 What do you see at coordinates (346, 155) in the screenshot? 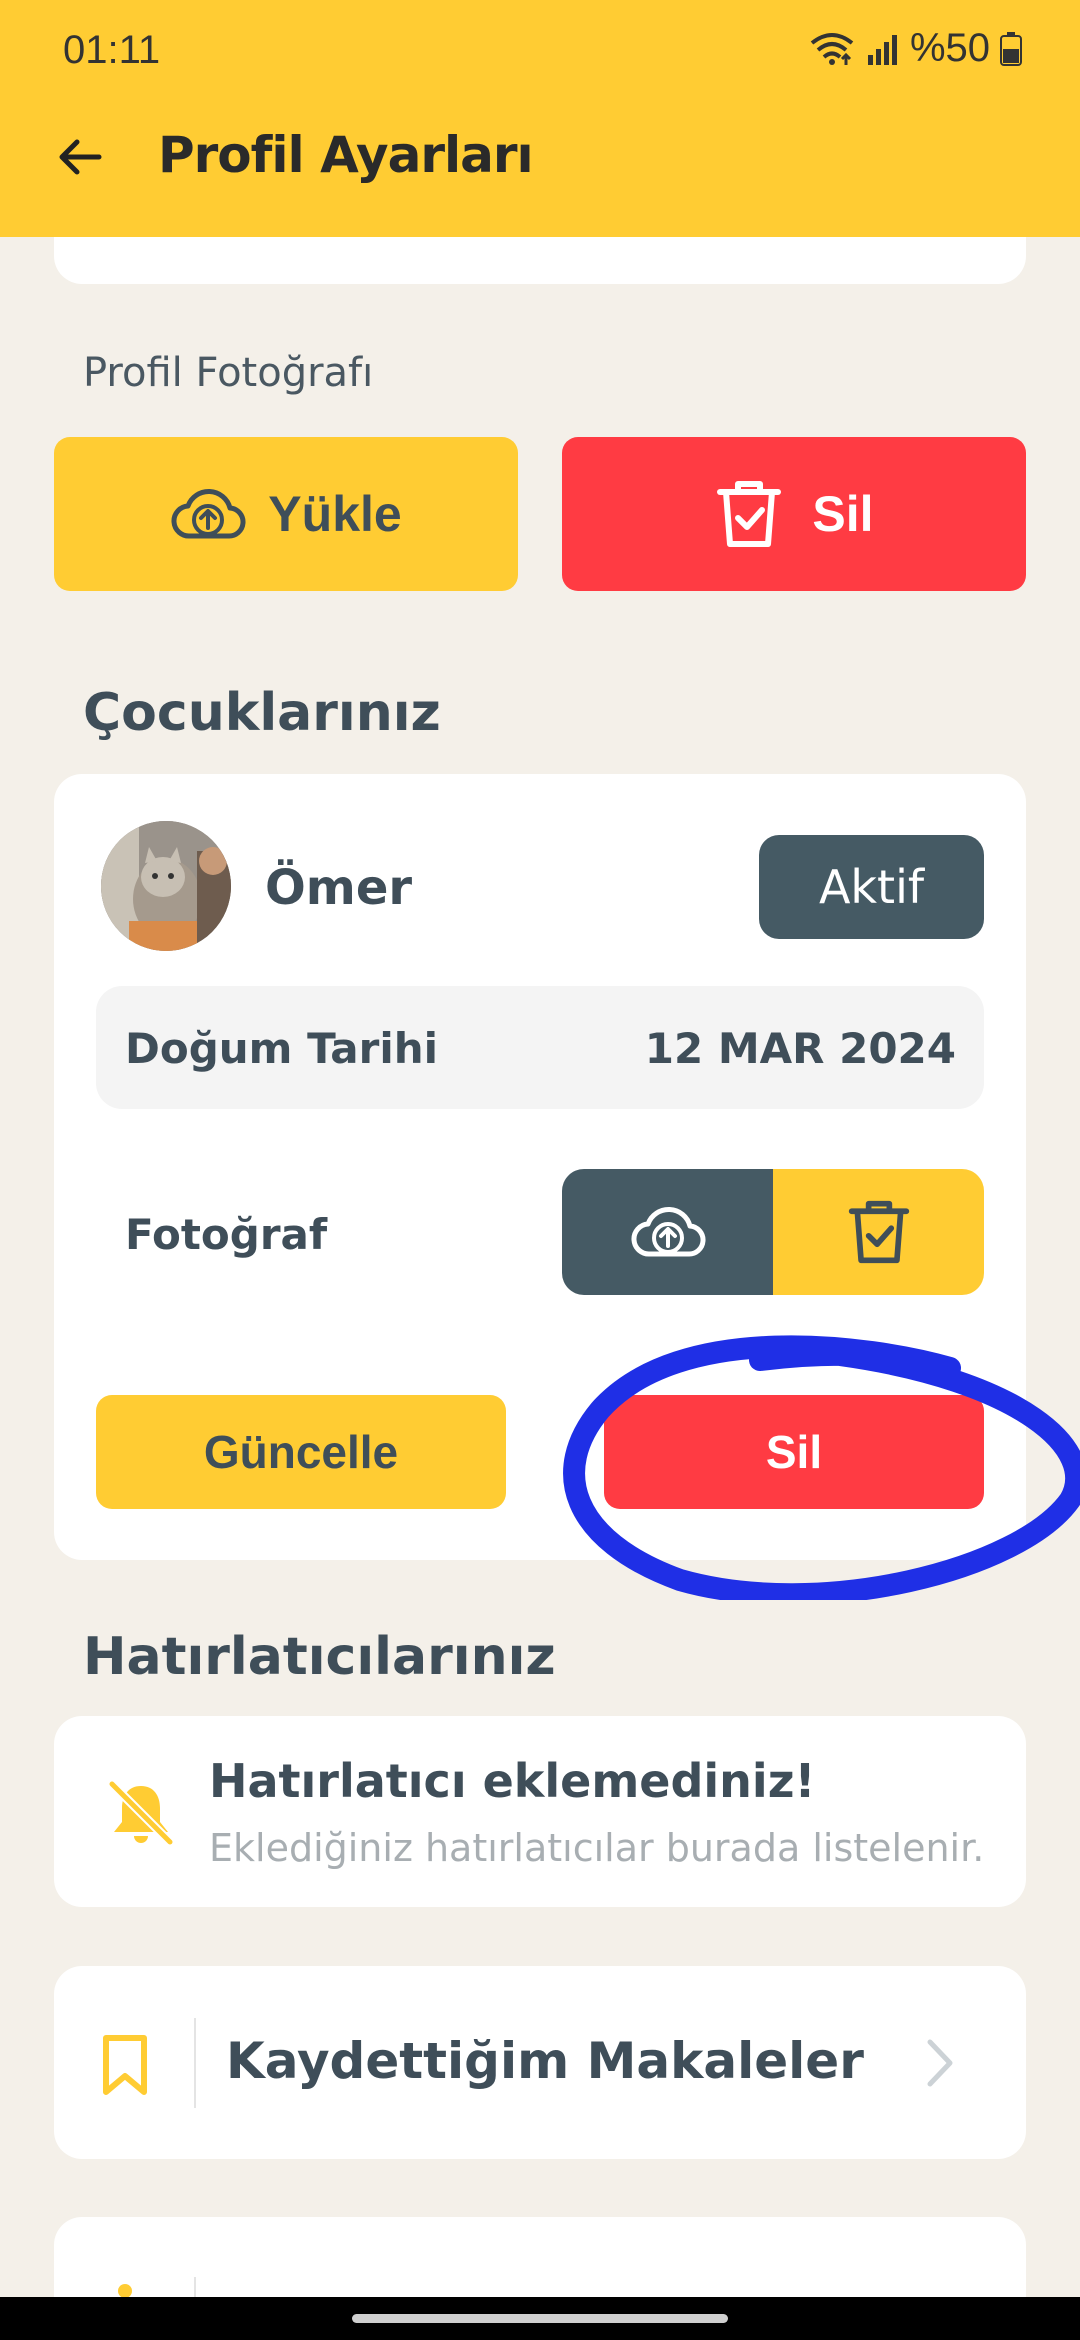
I see `page-title: Profil Ayarları` at bounding box center [346, 155].